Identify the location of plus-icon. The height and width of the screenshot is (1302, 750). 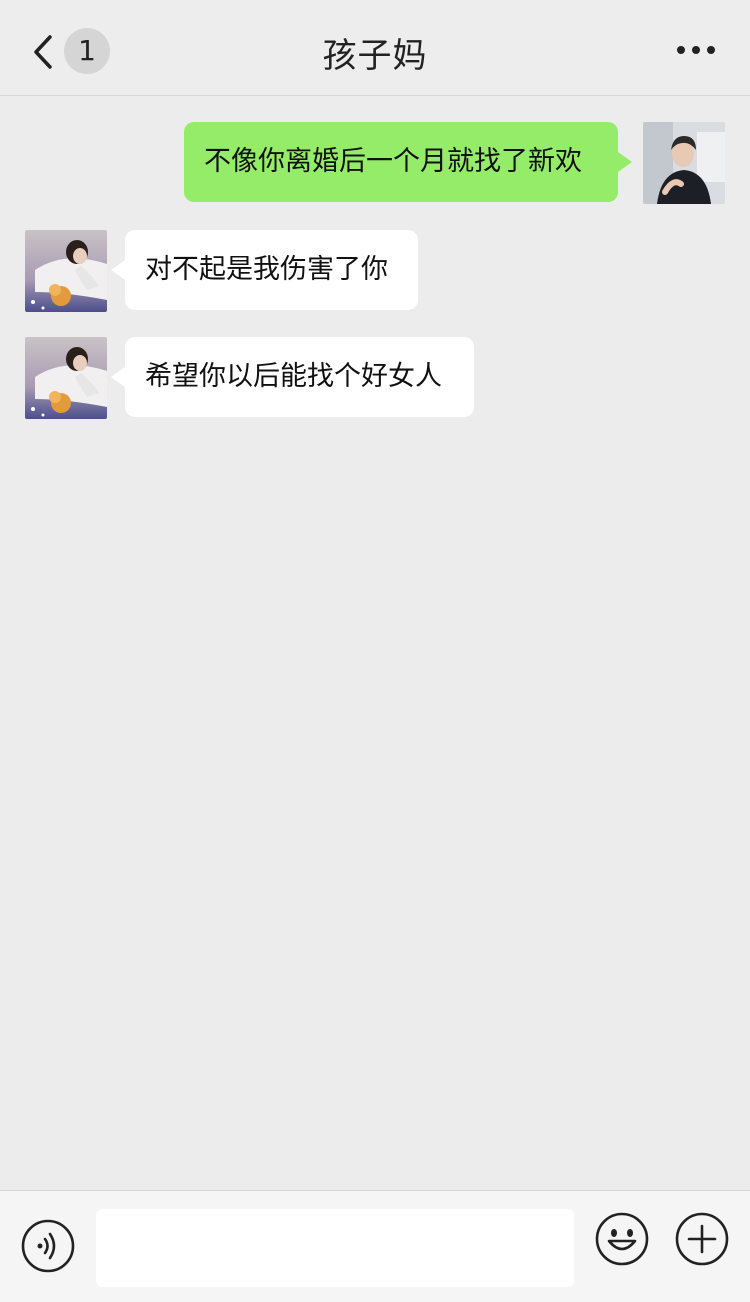
(702, 1239).